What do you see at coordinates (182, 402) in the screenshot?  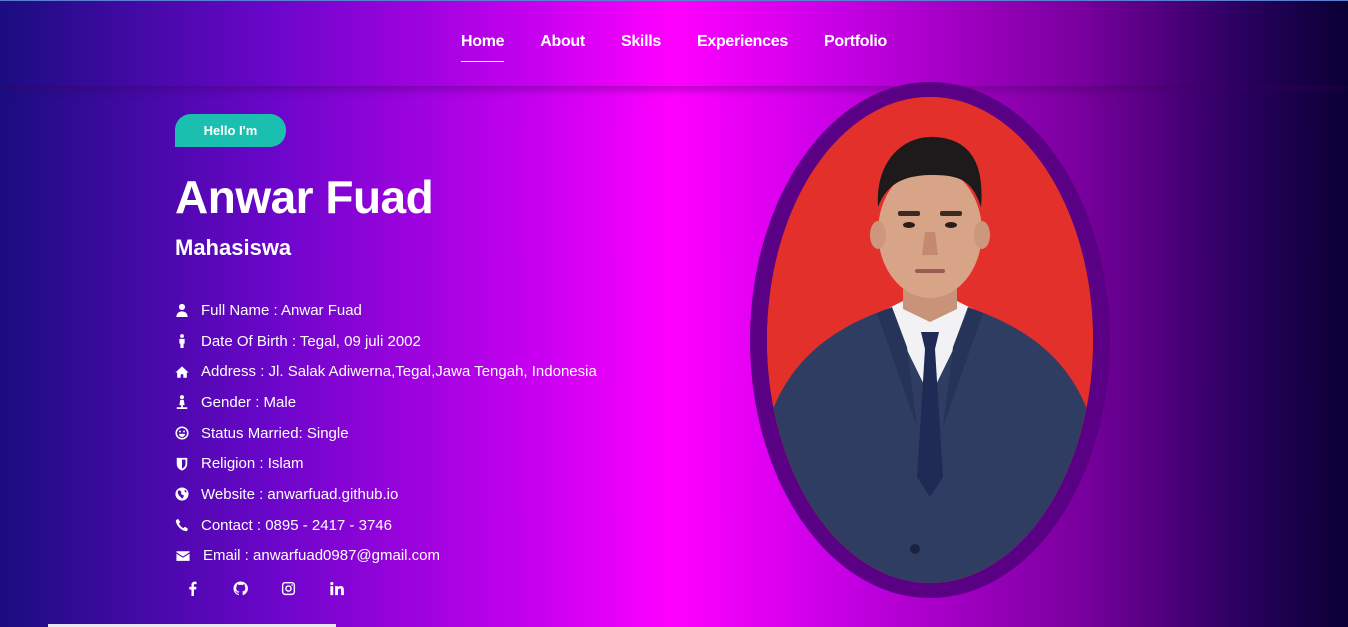 I see `gender-icon` at bounding box center [182, 402].